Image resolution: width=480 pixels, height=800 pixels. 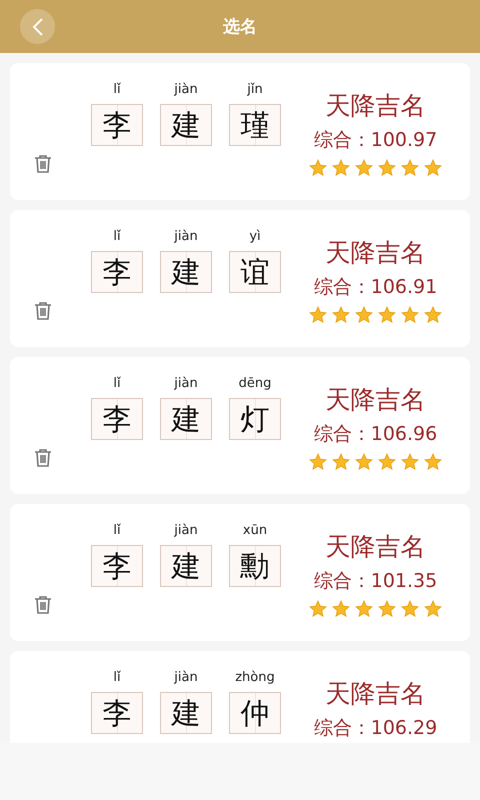 What do you see at coordinates (376, 728) in the screenshot?
I see `total-score: 综合：106.29` at bounding box center [376, 728].